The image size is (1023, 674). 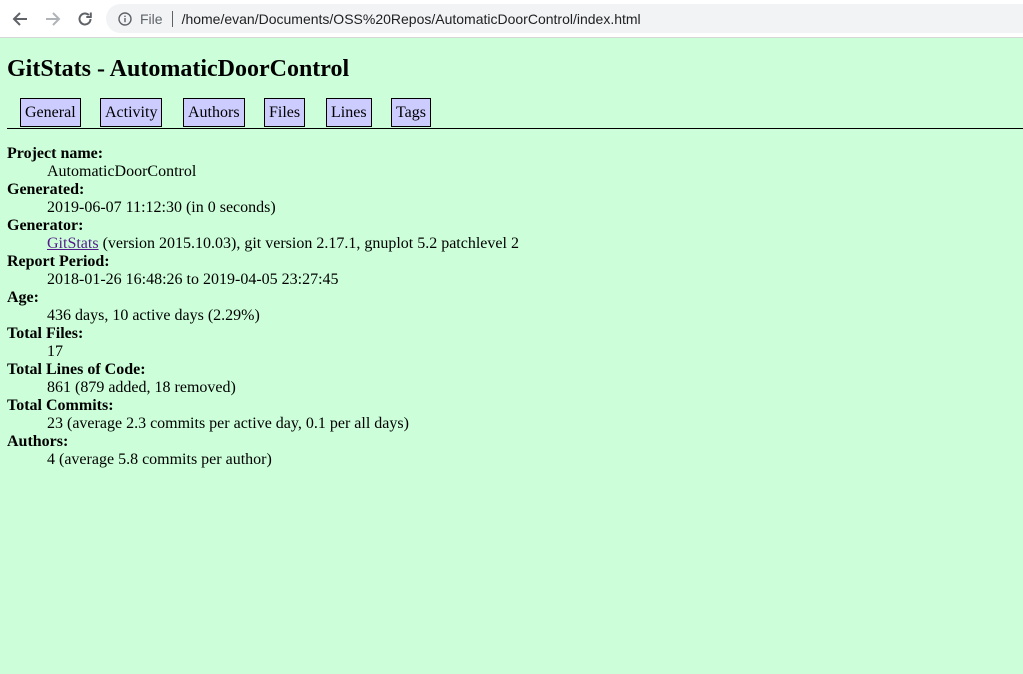 What do you see at coordinates (125, 19) in the screenshot?
I see `info-icon` at bounding box center [125, 19].